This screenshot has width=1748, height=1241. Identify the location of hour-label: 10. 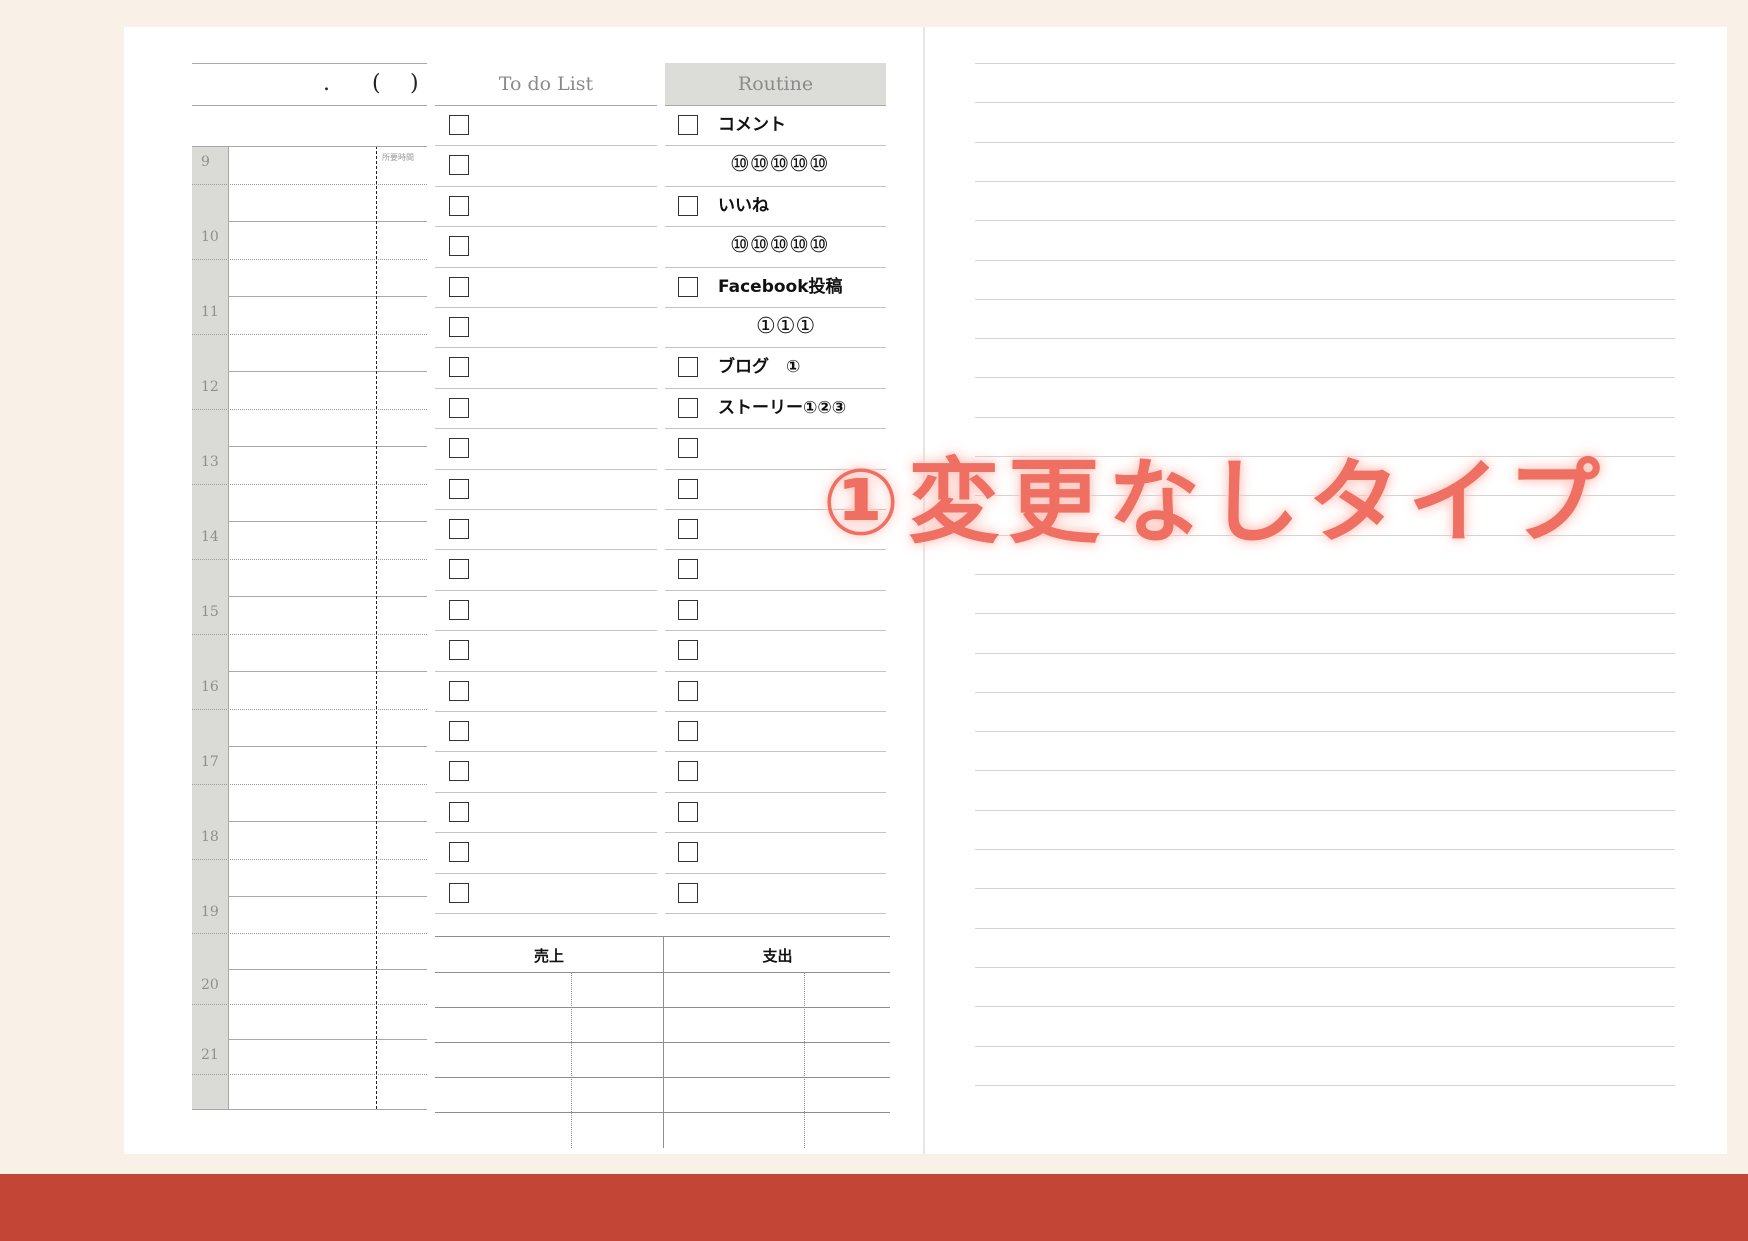
(210, 237).